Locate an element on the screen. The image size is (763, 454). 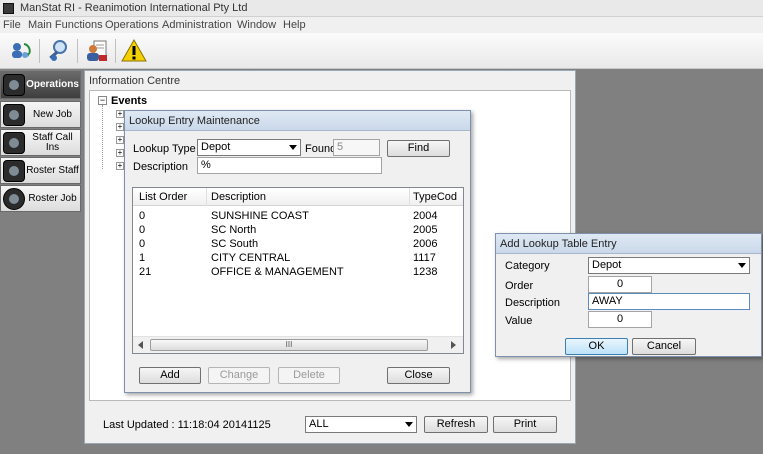
last-updated-text: Last Updated : 11:18:04 20141125 is located at coordinates (187, 425).